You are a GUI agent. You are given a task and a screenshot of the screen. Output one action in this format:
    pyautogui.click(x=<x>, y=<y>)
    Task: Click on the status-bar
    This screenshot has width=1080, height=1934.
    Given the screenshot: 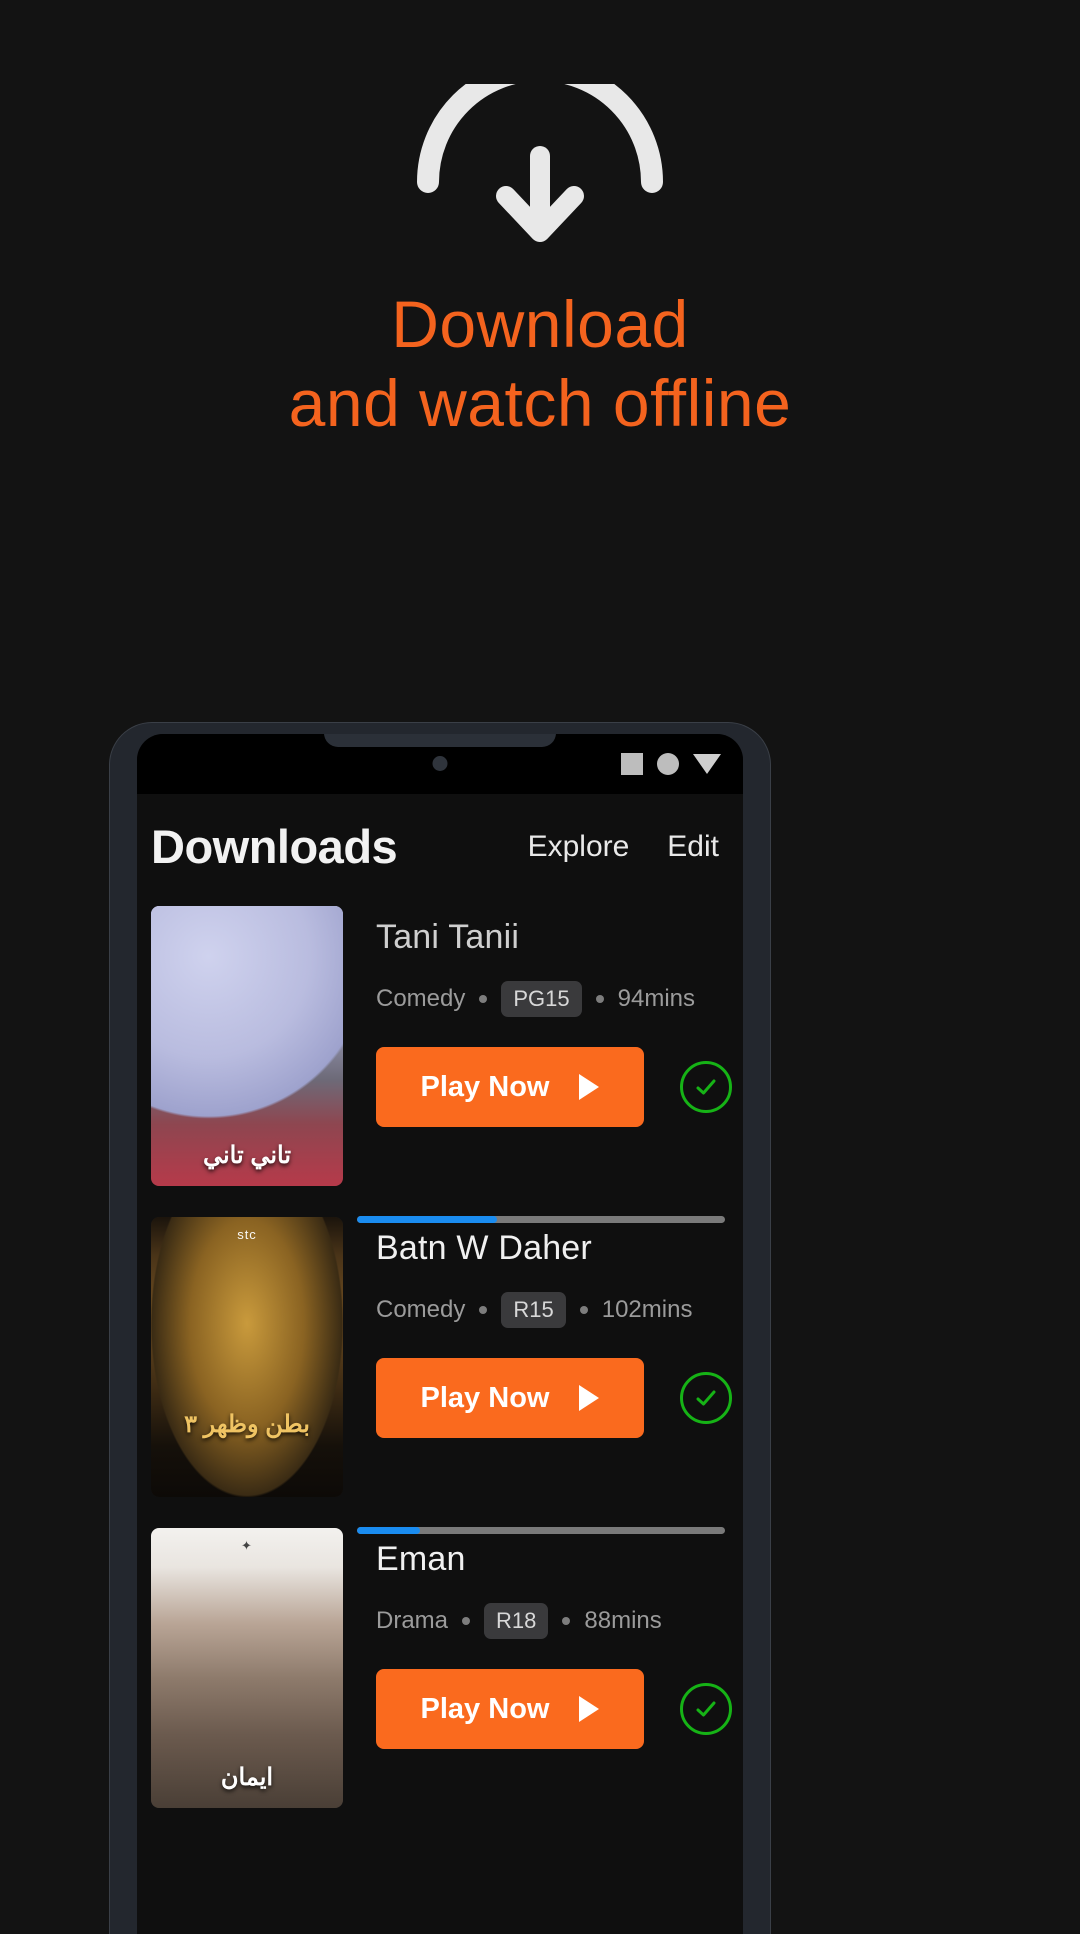 What is the action you would take?
    pyautogui.click(x=440, y=764)
    